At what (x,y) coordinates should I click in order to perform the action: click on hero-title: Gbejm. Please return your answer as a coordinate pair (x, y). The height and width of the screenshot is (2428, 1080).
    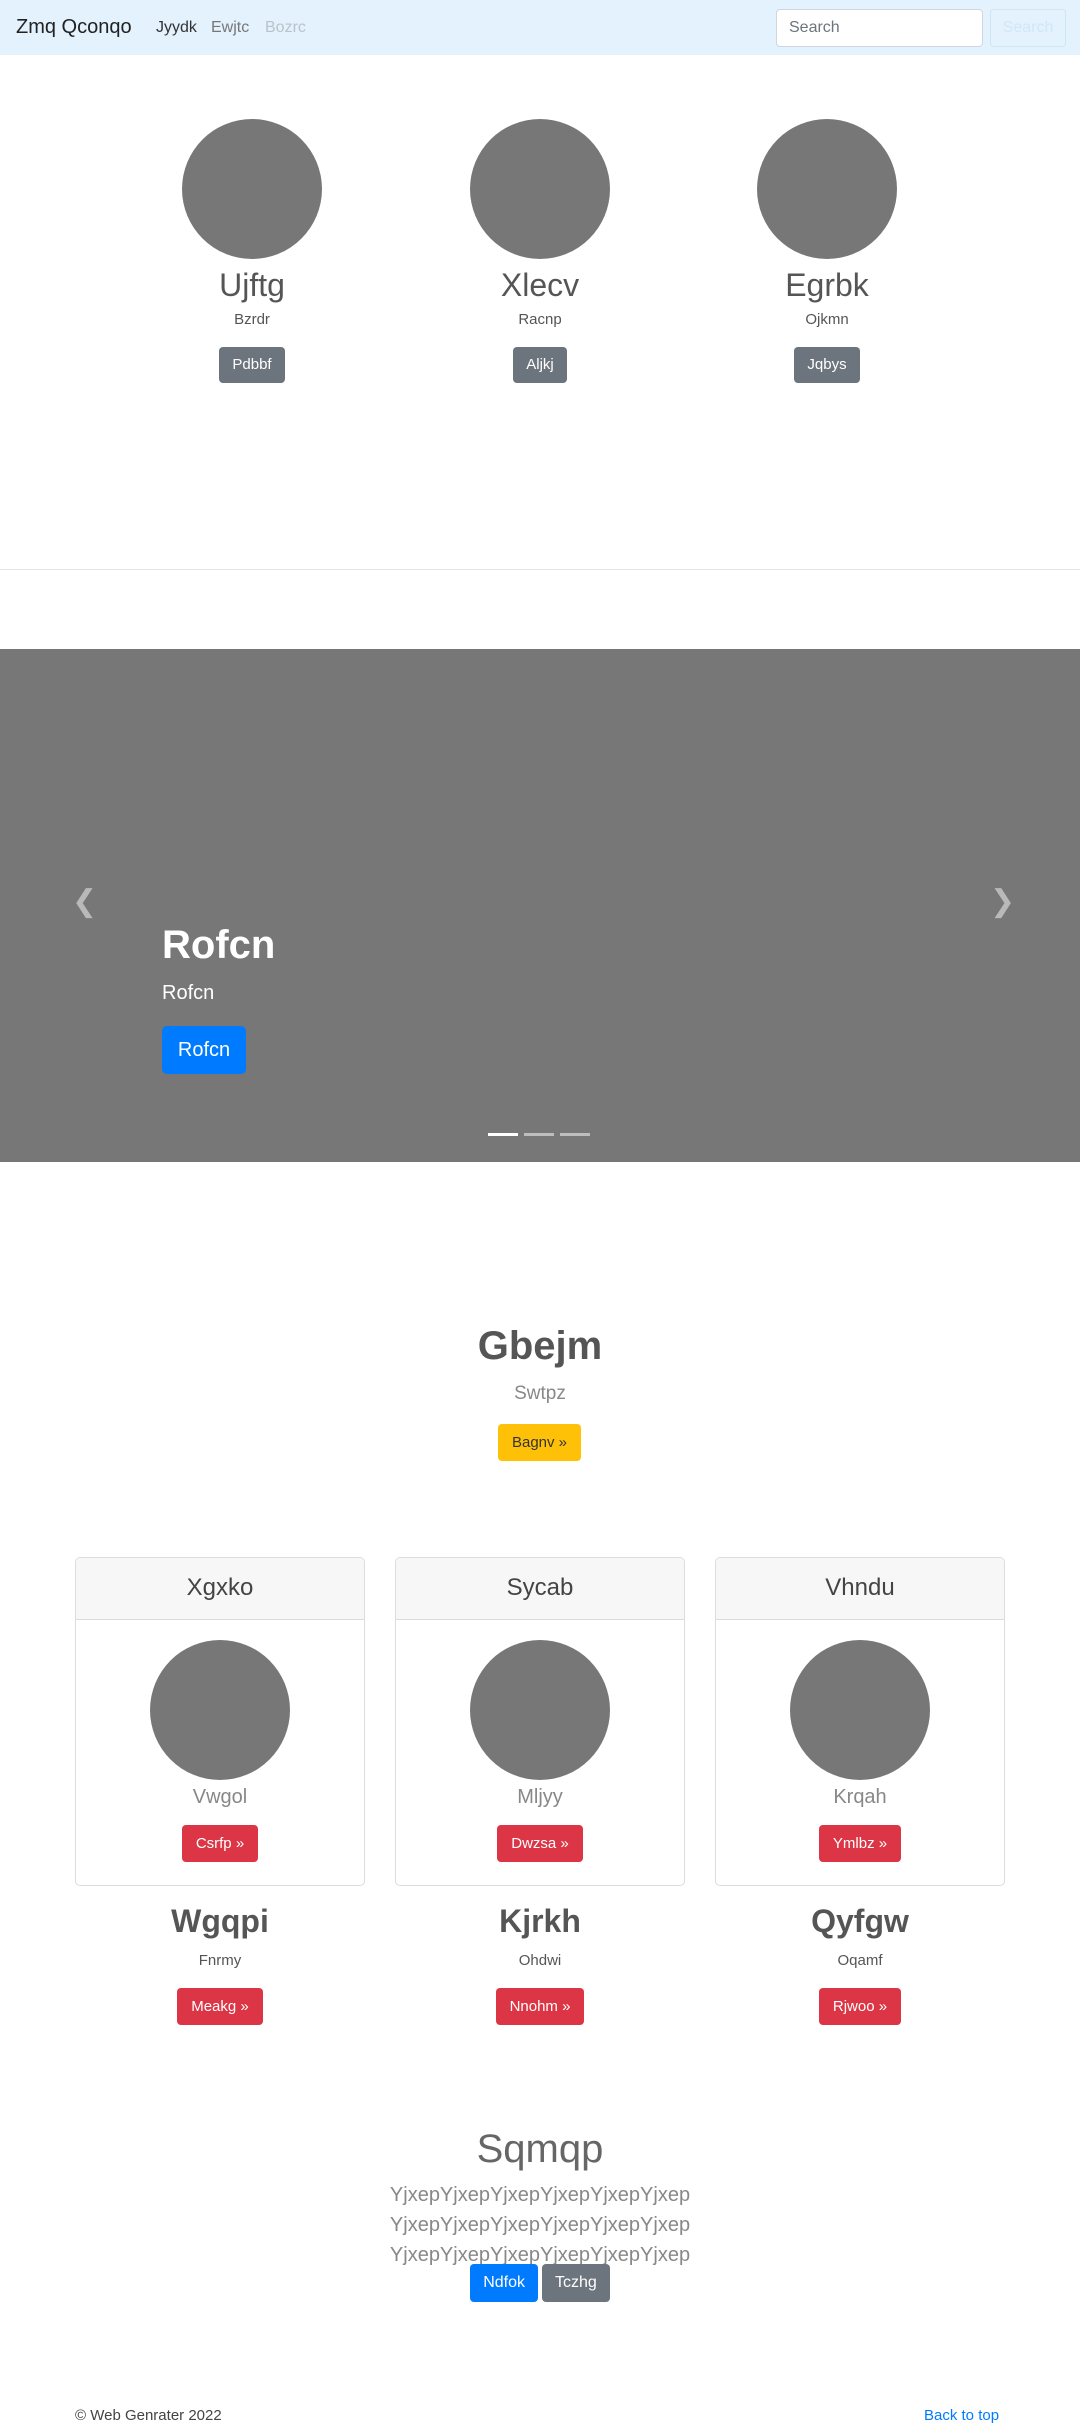
    Looking at the image, I should click on (540, 1346).